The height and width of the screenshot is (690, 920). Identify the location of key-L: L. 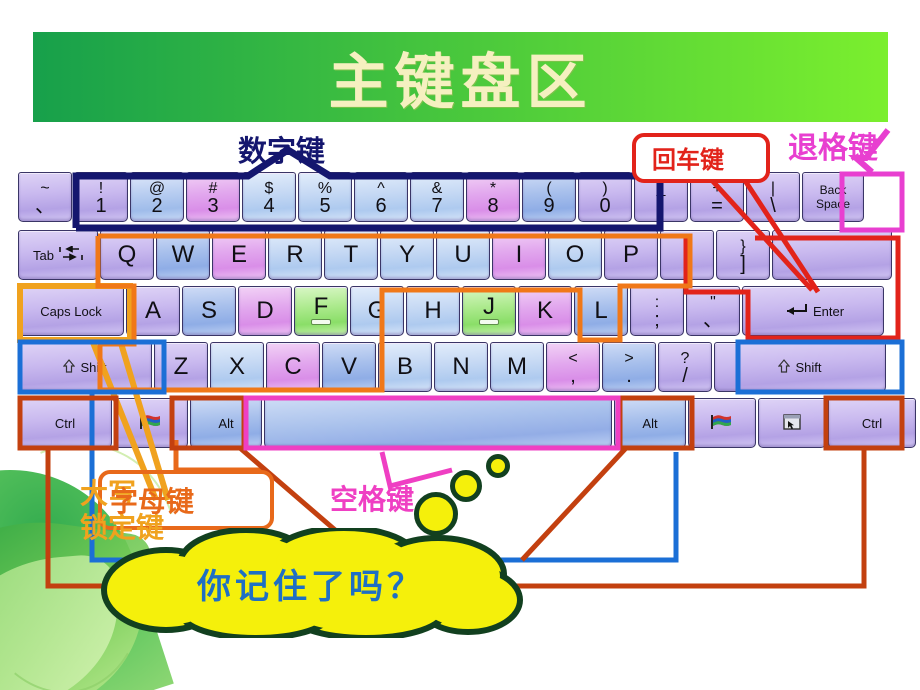
(601, 311).